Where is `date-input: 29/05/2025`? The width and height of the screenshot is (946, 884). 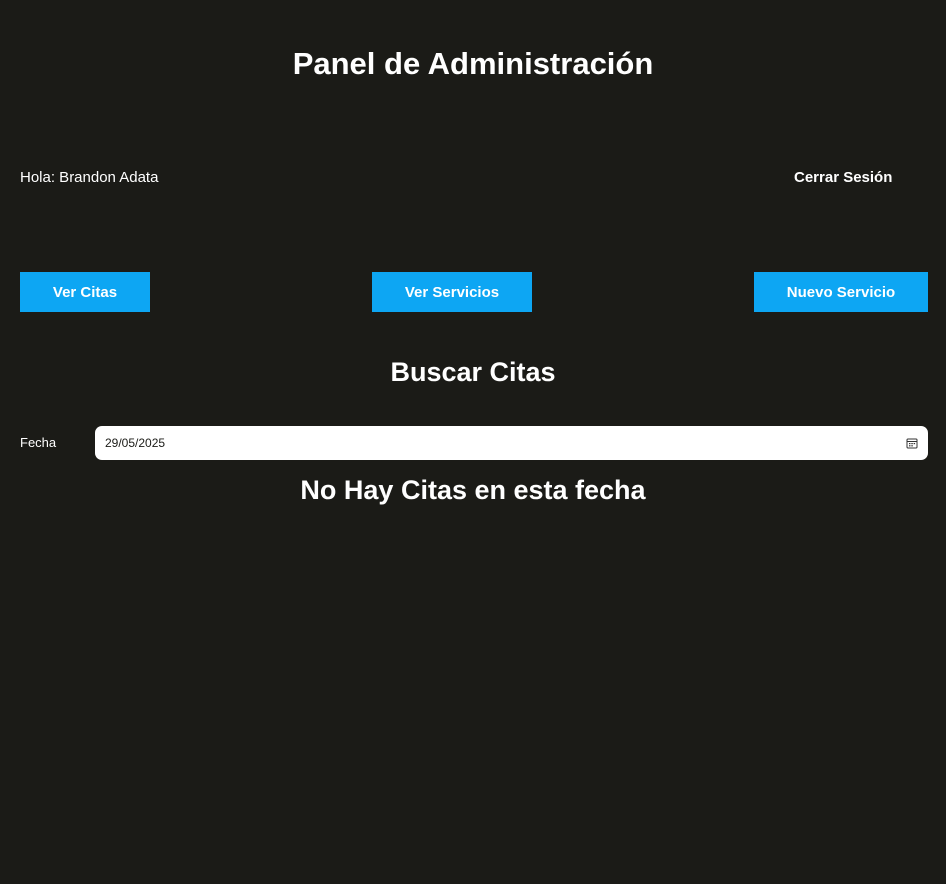
date-input: 29/05/2025 is located at coordinates (511, 443).